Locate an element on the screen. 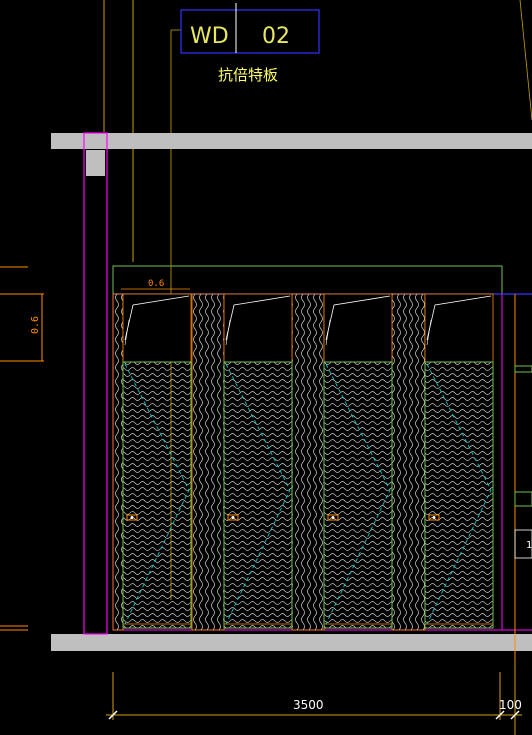 The width and height of the screenshot is (532, 735). left-height-label: 0.6 is located at coordinates (35, 325).